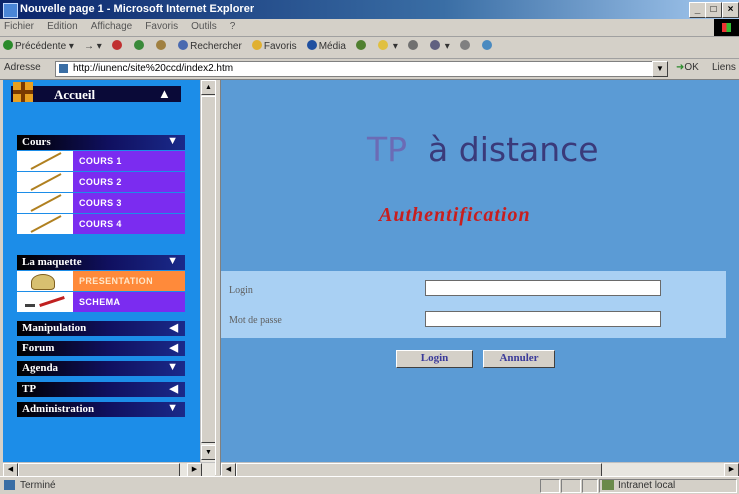 The height and width of the screenshot is (494, 739). Describe the element at coordinates (101, 368) in the screenshot. I see `section-agenda: Agenda ▼` at that location.